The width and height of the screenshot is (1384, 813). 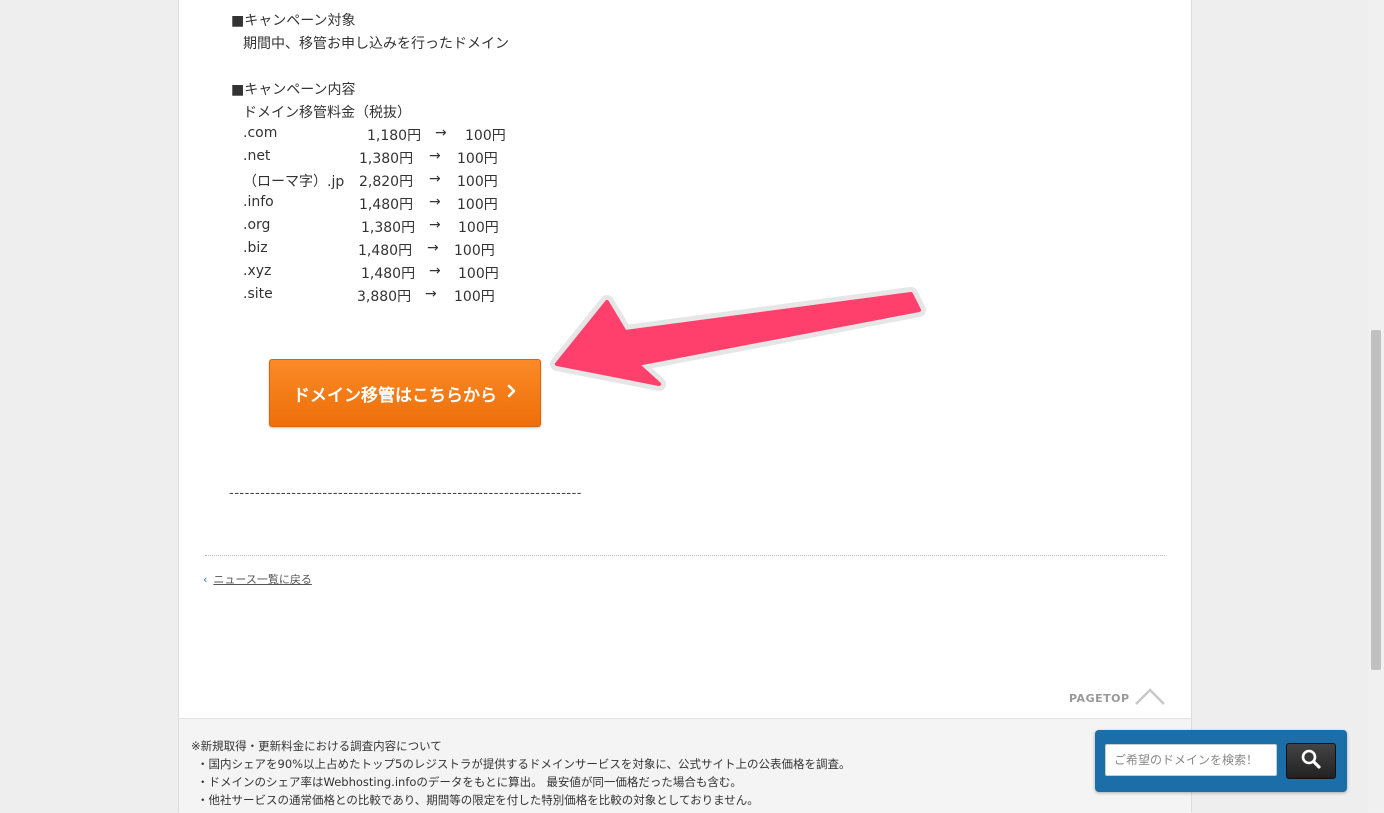 I want to click on dotted-separator, so click(x=685, y=555).